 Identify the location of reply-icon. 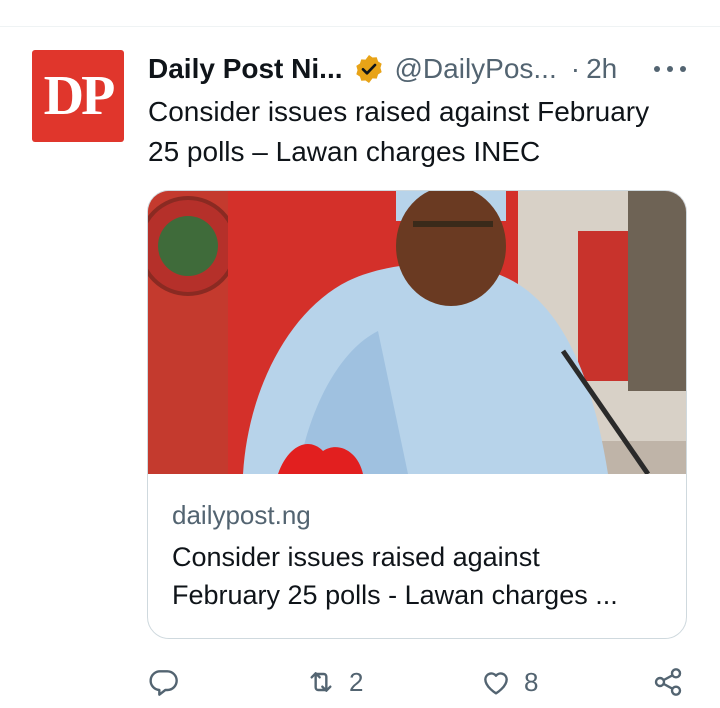
(163, 683).